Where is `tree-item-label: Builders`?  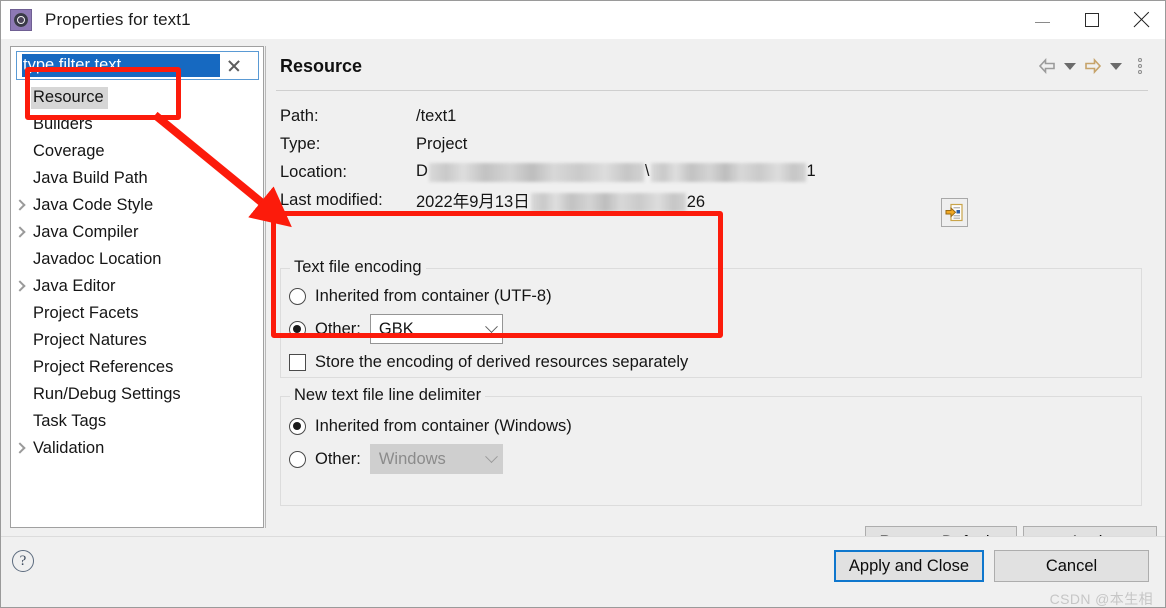 tree-item-label: Builders is located at coordinates (63, 123).